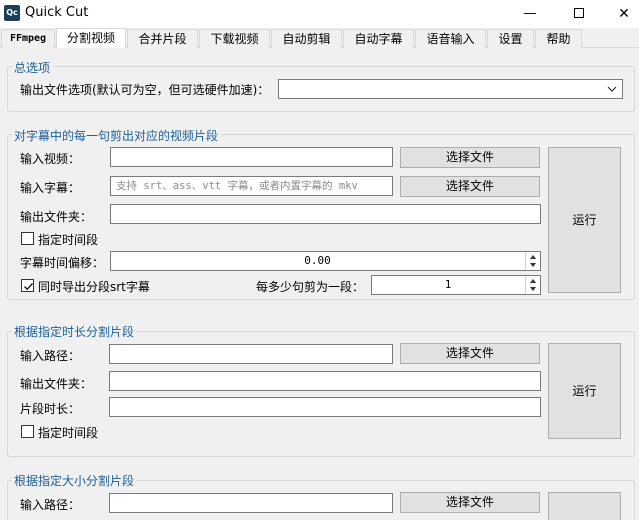 The height and width of the screenshot is (520, 639). I want to click on subtitle-offset-value: 0.00, so click(317, 260).